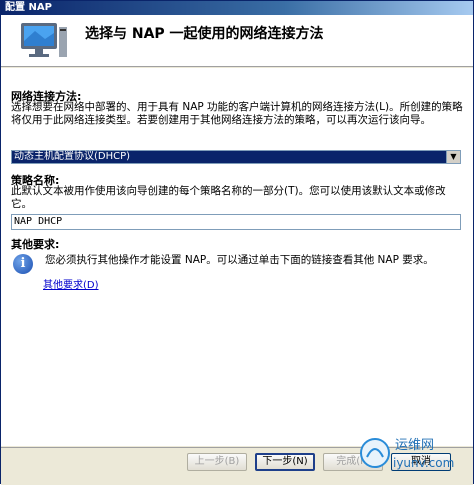 This screenshot has width=474, height=485. What do you see at coordinates (407, 454) in the screenshot?
I see `watermark-logo: 运维网 iyunv.com` at bounding box center [407, 454].